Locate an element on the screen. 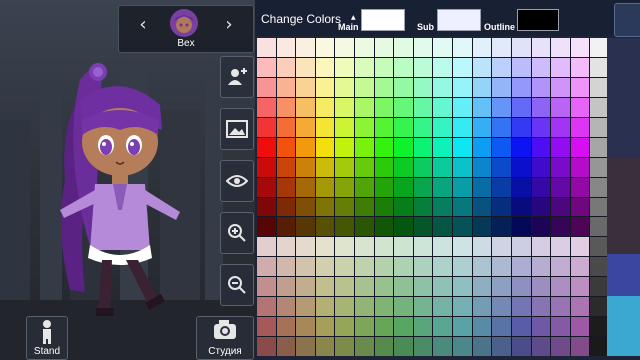  main-color-swatch is located at coordinates (383, 20).